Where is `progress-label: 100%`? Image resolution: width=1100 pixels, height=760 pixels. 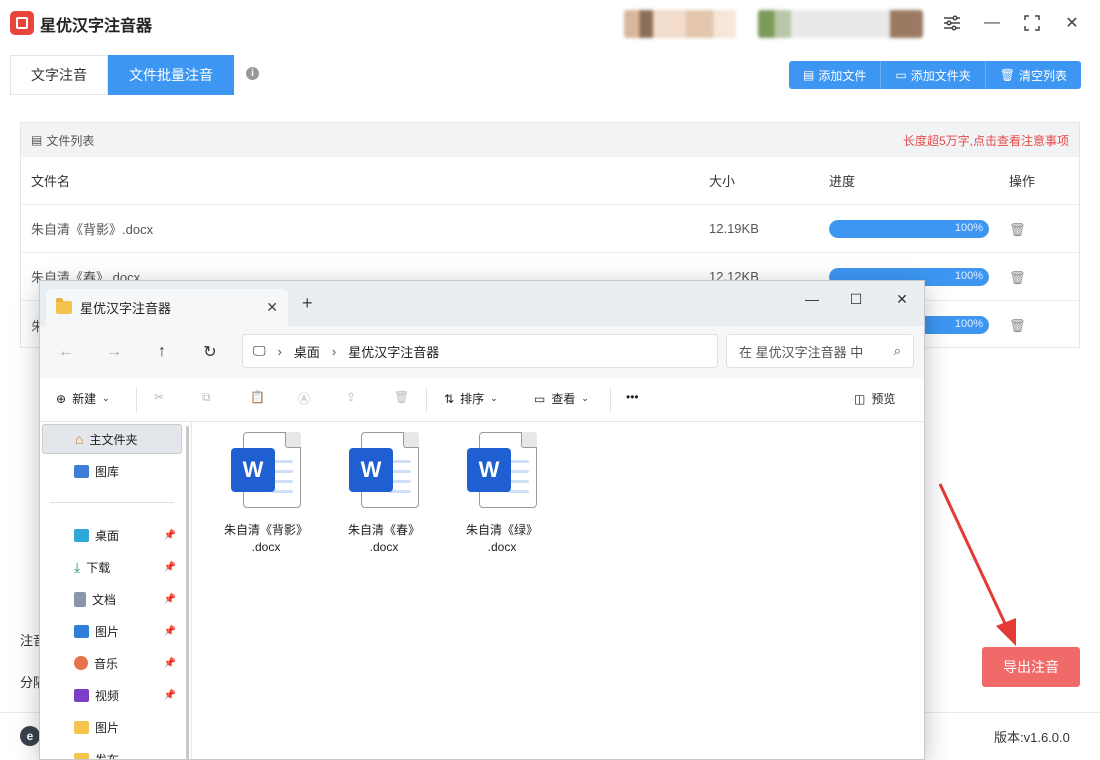 progress-label: 100% is located at coordinates (968, 275).